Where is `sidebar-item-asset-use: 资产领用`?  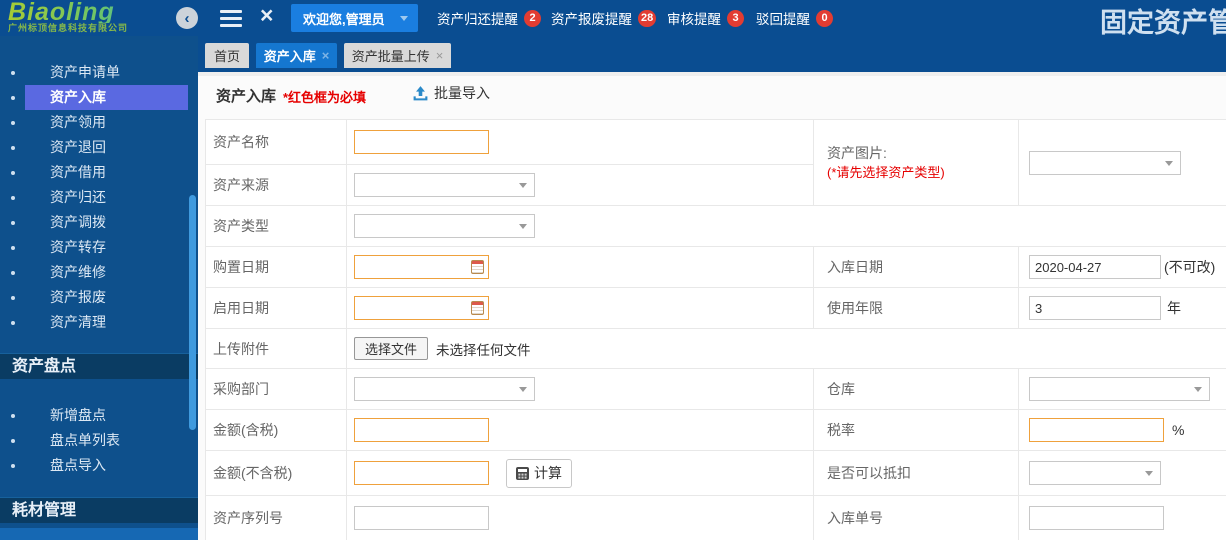 sidebar-item-asset-use: 资产领用 is located at coordinates (99, 122).